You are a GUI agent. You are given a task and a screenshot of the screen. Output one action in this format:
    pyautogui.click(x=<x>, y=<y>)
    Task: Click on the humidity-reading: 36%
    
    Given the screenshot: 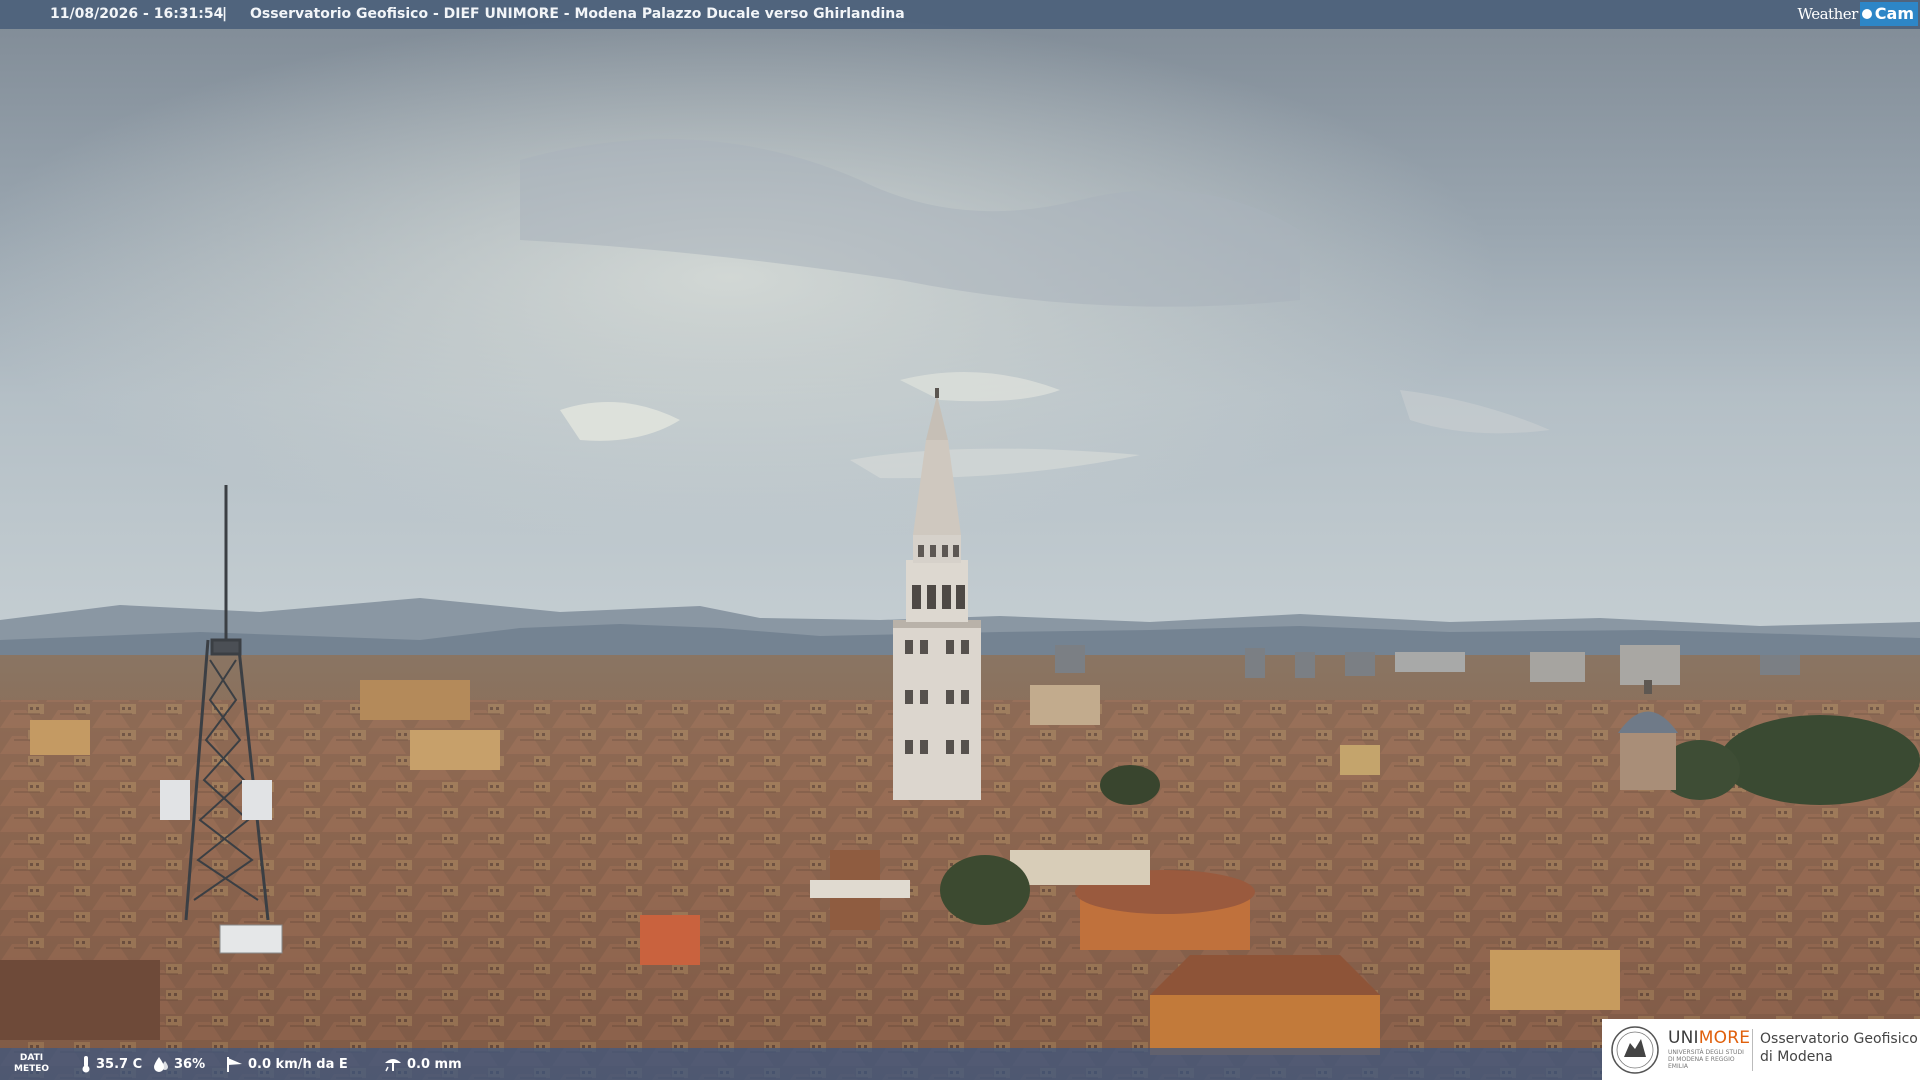 What is the action you would take?
    pyautogui.click(x=178, y=1064)
    